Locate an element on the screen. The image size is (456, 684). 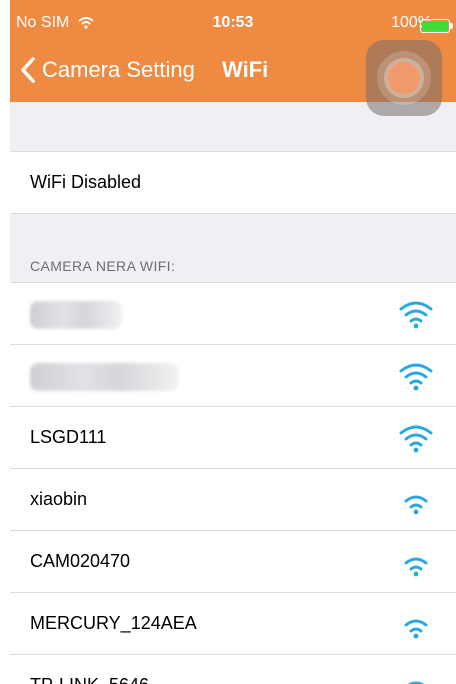
assistive-touch-button is located at coordinates (404, 78).